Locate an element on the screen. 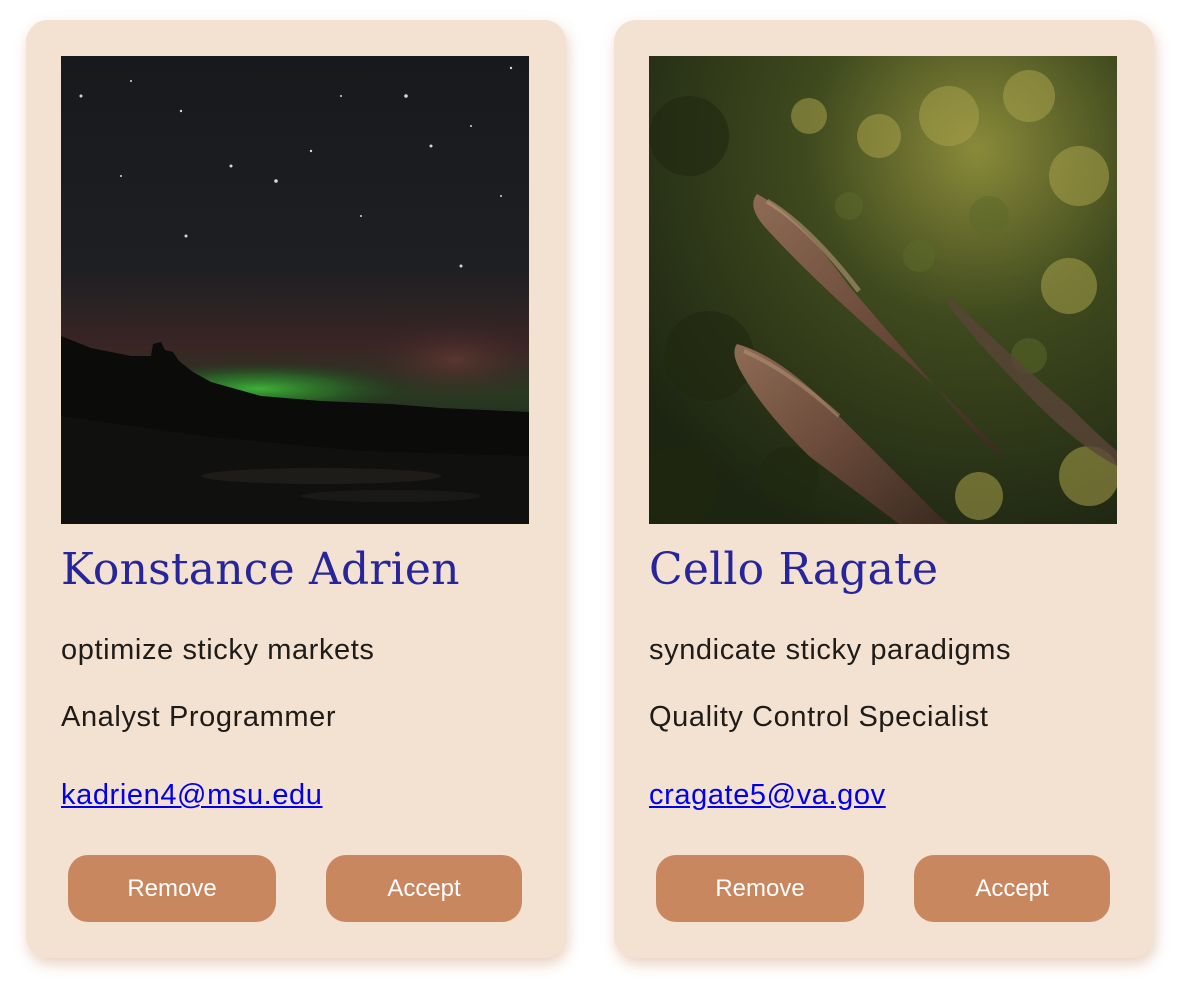 This screenshot has width=1182, height=988. profile-tagline: optimize sticky markets is located at coordinates (218, 650).